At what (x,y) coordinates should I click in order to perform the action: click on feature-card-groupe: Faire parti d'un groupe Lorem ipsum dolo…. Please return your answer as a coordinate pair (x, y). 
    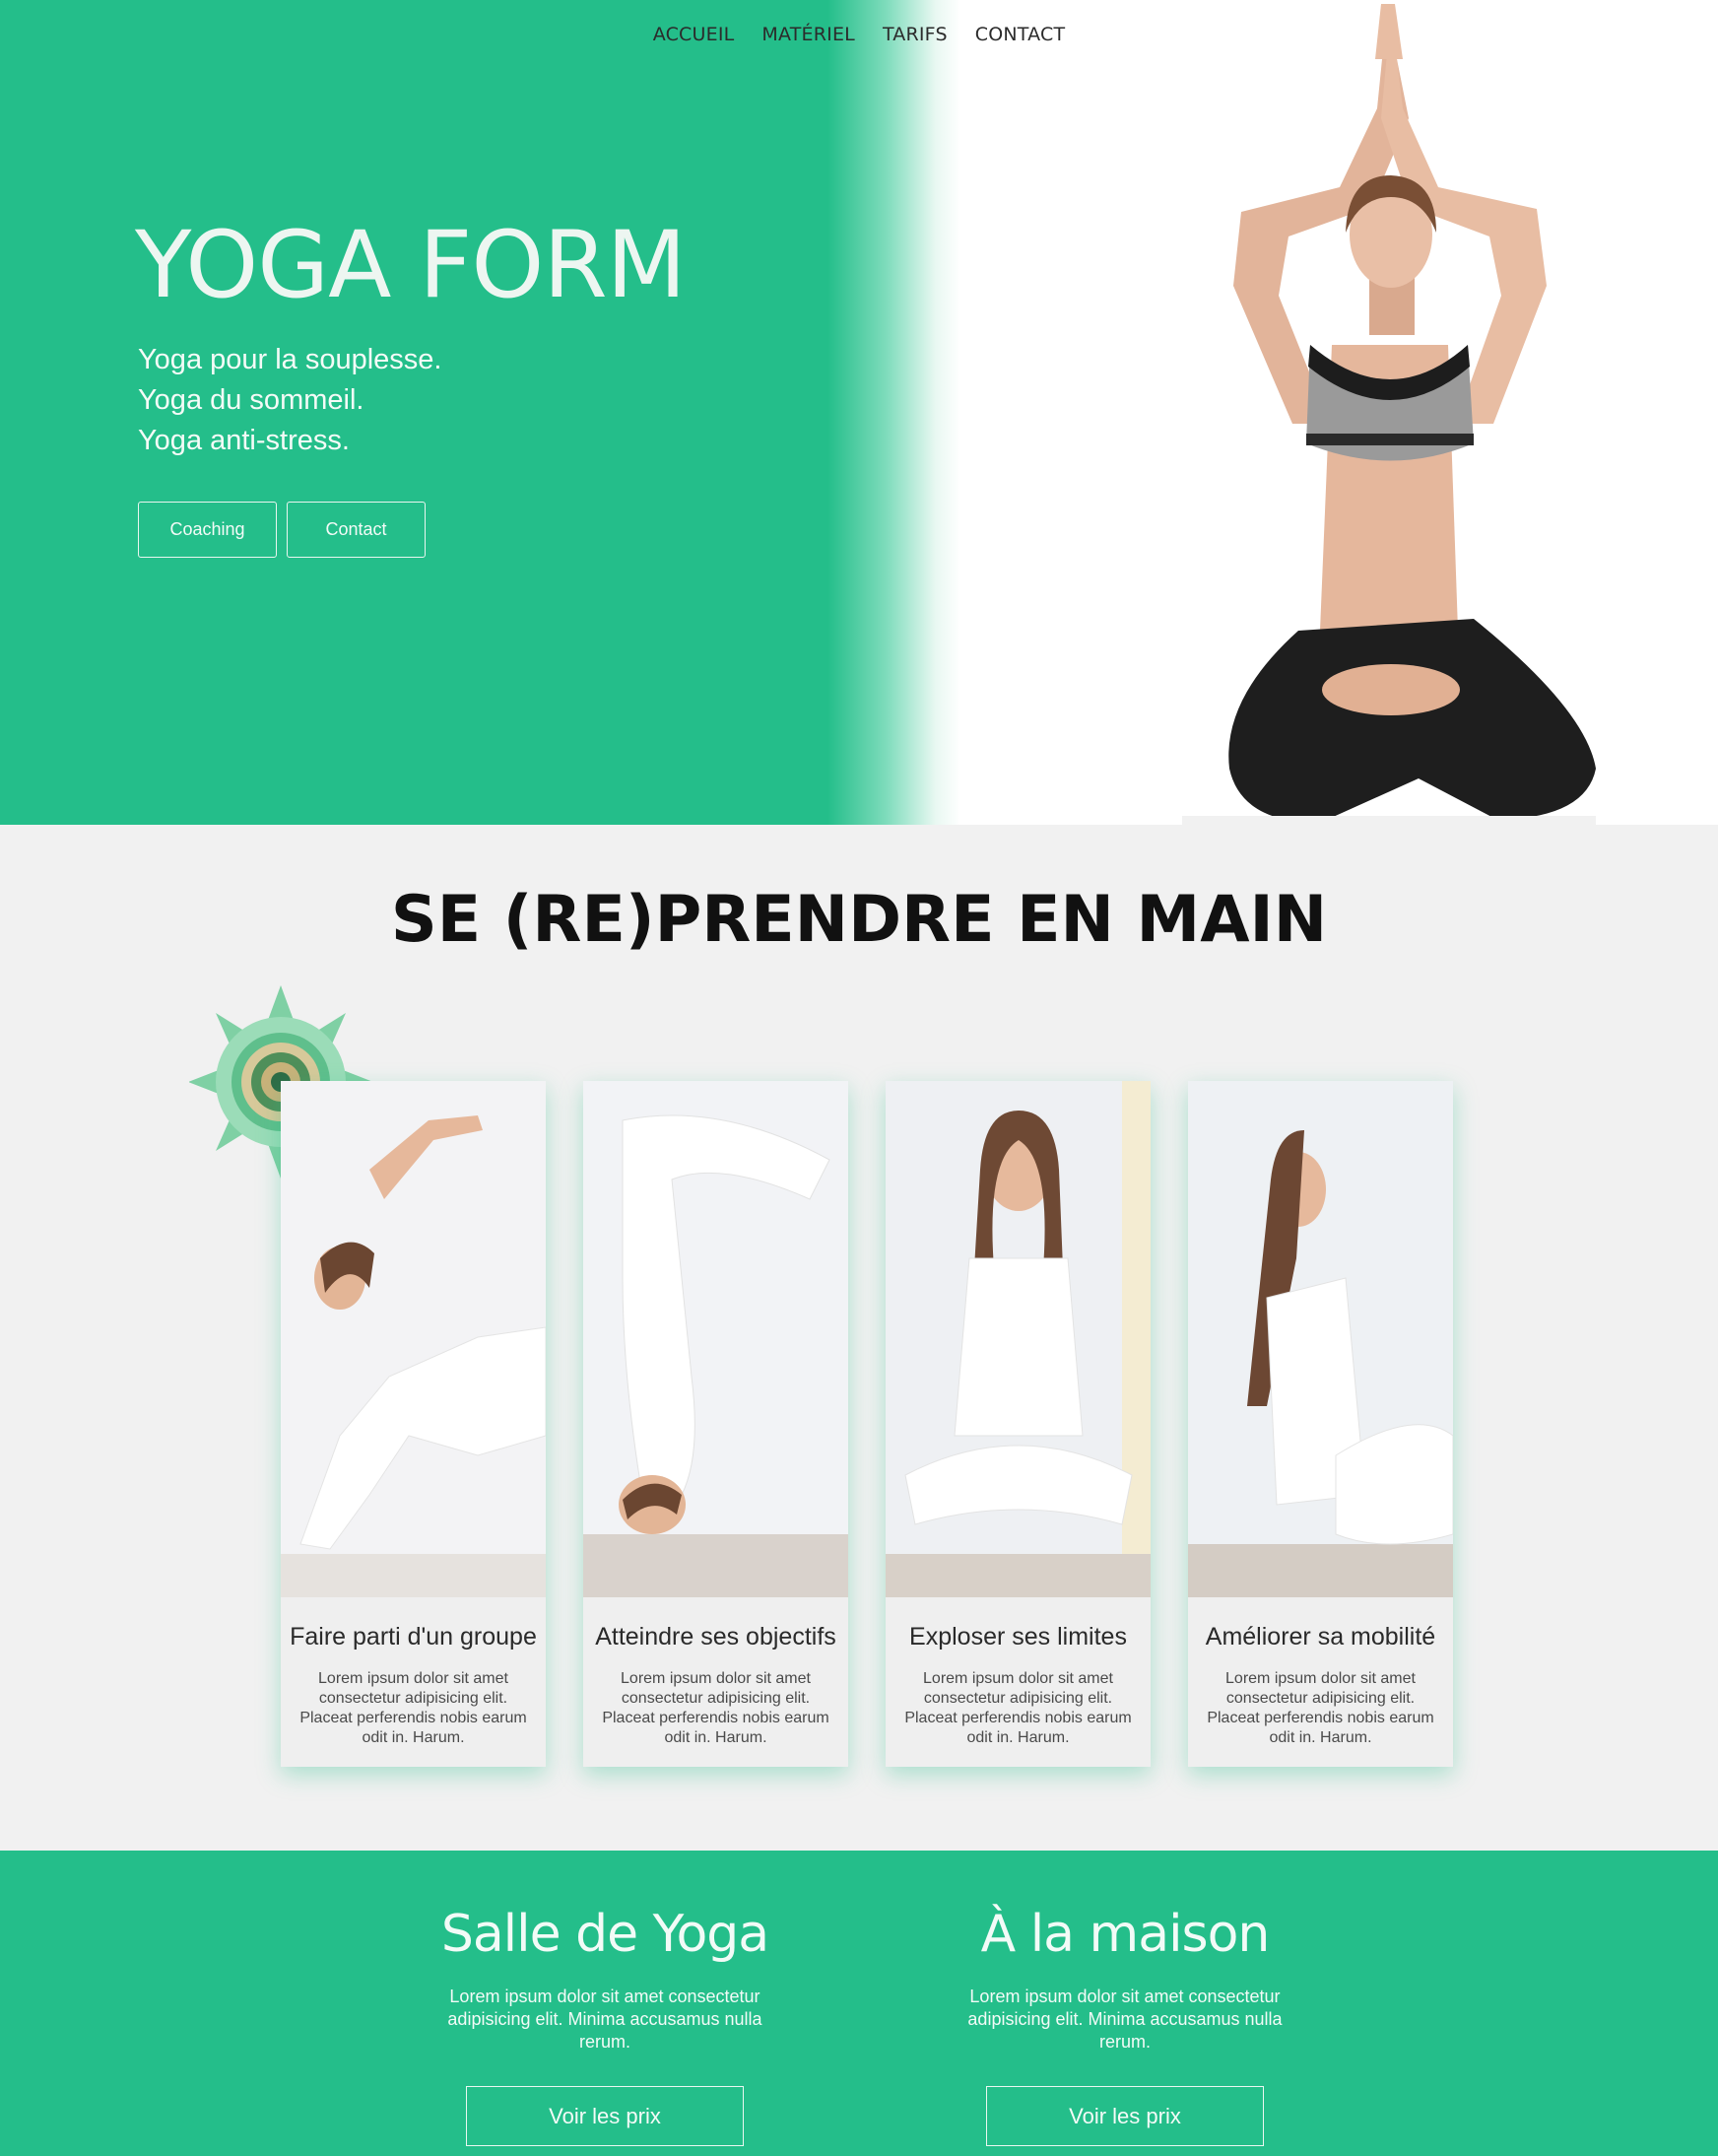
    Looking at the image, I should click on (414, 1424).